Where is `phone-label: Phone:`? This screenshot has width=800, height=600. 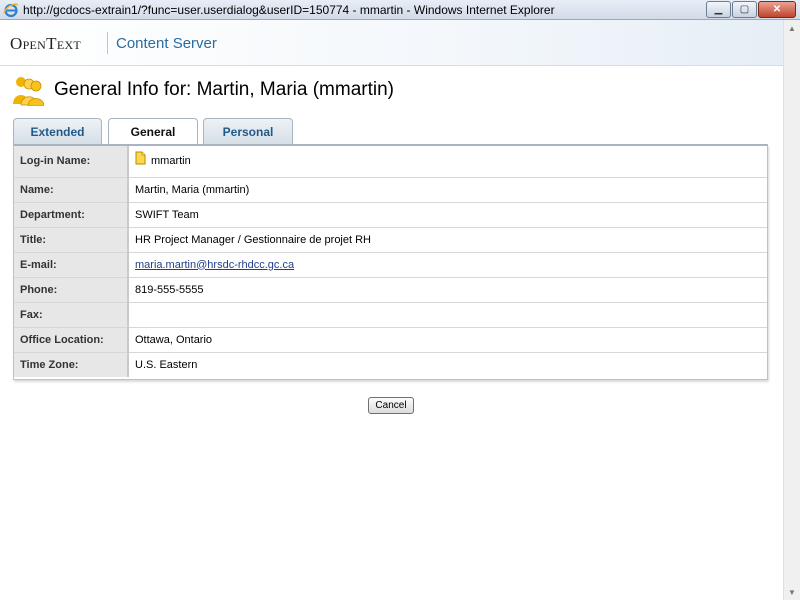 phone-label: Phone: is located at coordinates (71, 290).